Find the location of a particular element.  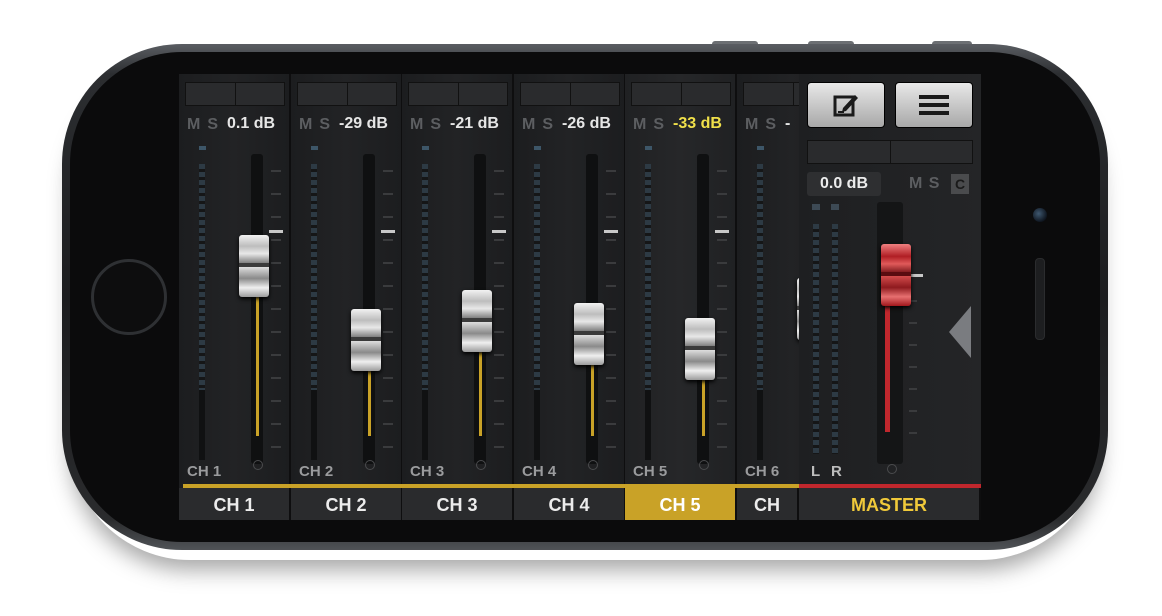

channel-label: CH 4 is located at coordinates (539, 471).